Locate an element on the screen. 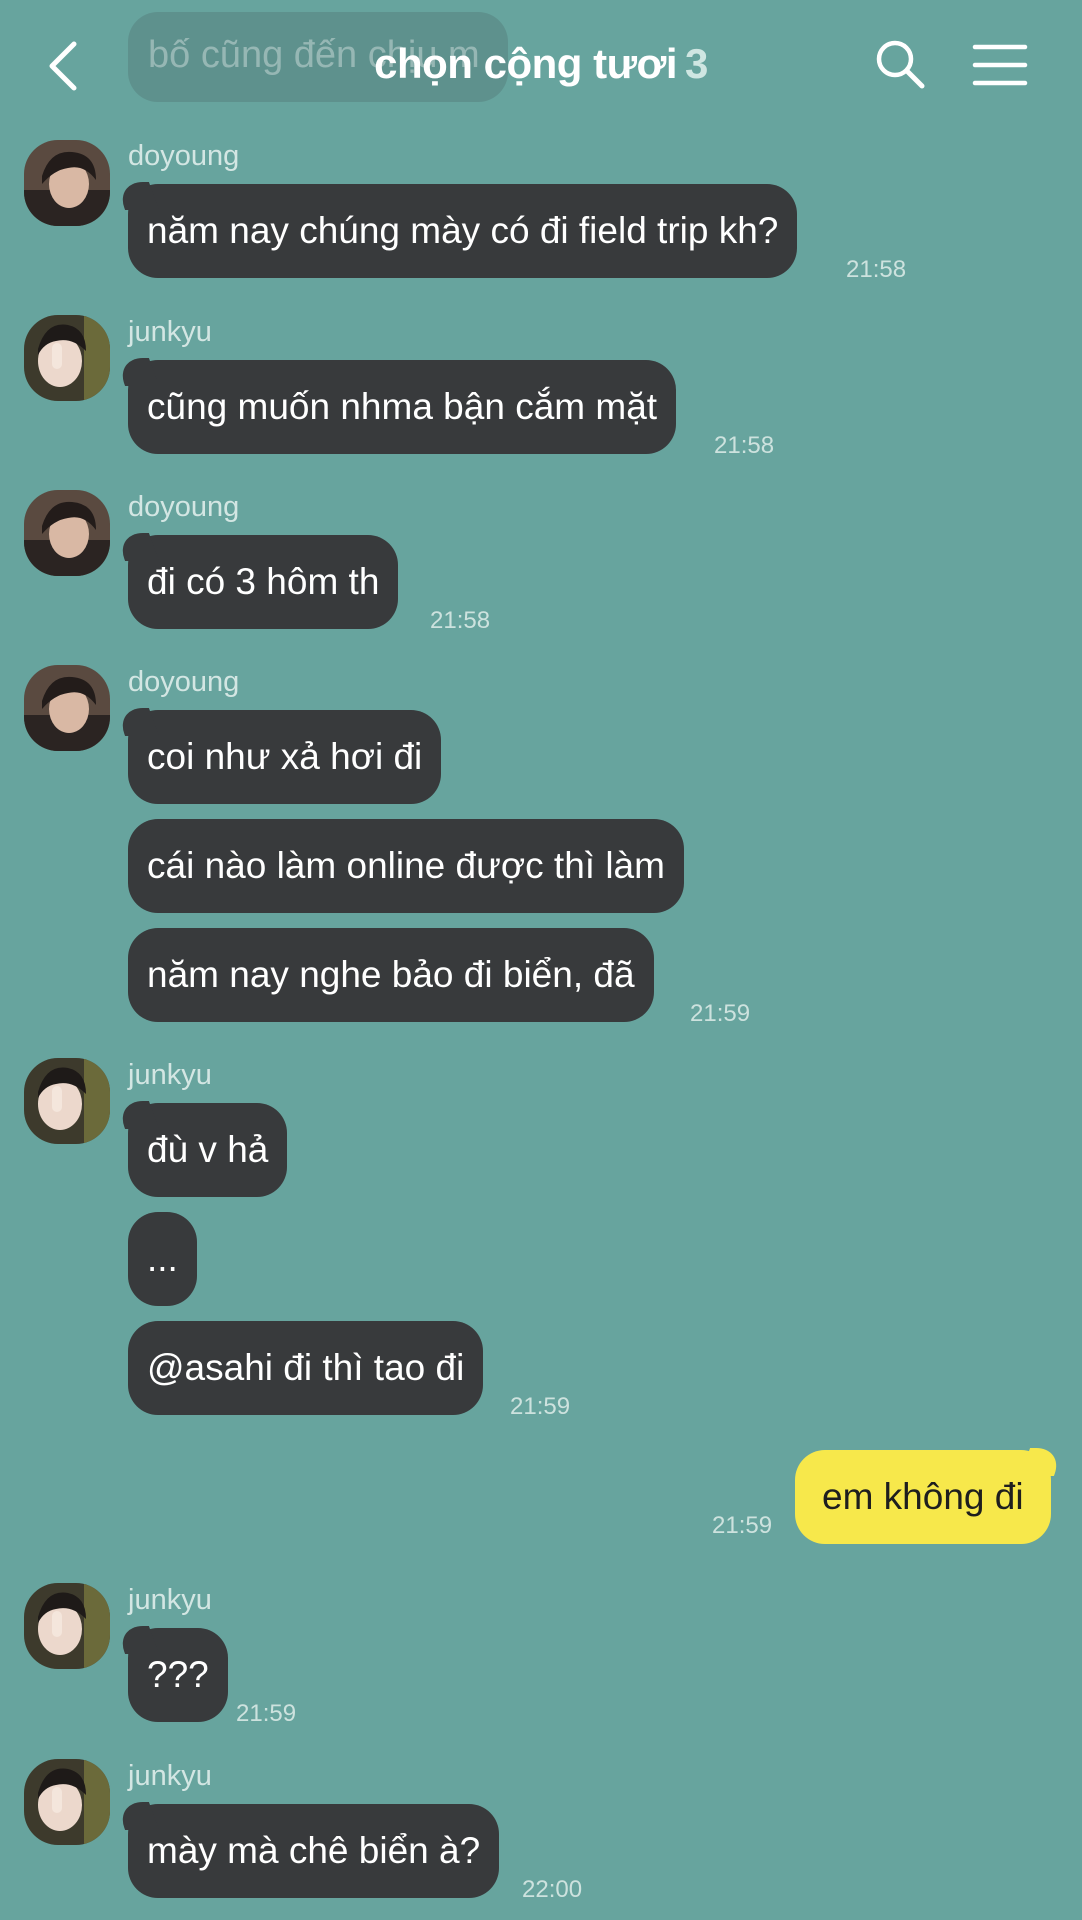  message-bubble: ??? is located at coordinates (178, 1675).